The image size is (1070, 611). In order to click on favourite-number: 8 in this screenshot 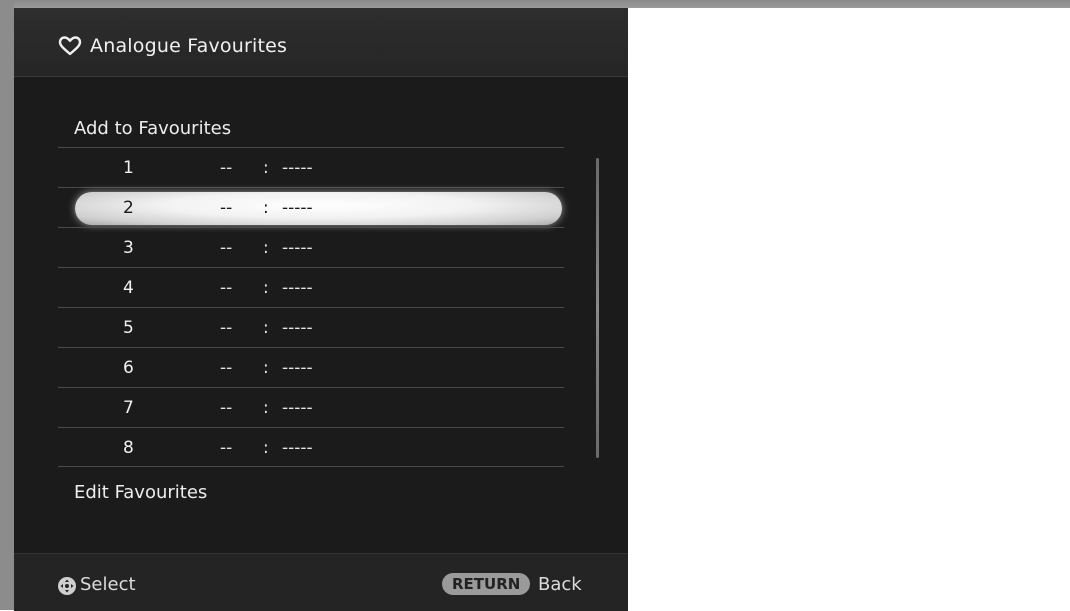, I will do `click(128, 448)`.